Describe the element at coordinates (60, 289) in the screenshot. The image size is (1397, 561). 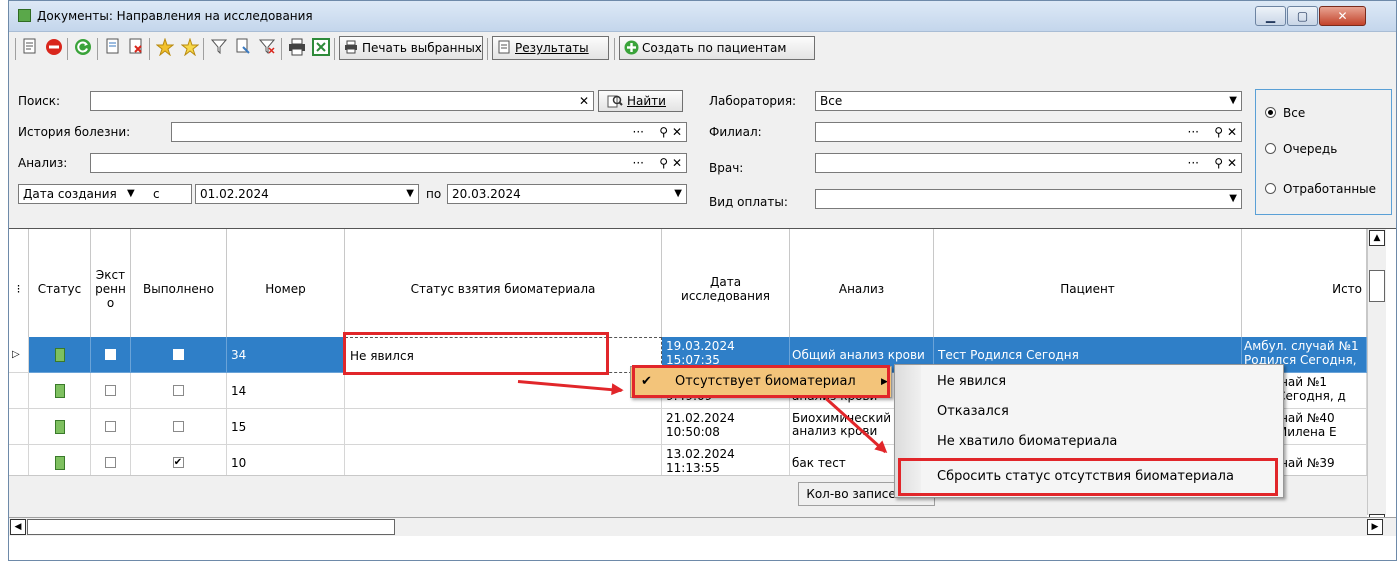
I see `header-status: Статус` at that location.